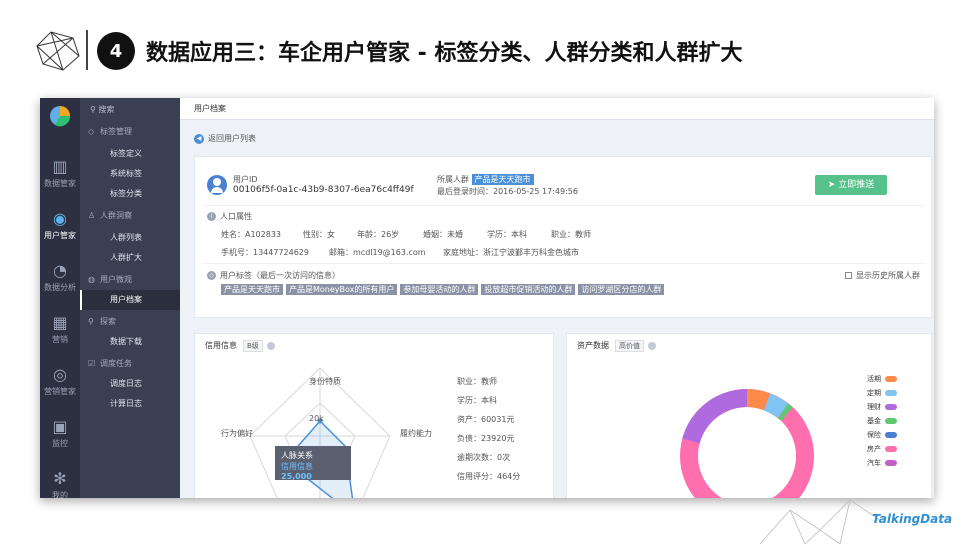 The width and height of the screenshot is (970, 544). What do you see at coordinates (130, 384) in the screenshot?
I see `sub-item-schedule-log: 调度日志` at bounding box center [130, 384].